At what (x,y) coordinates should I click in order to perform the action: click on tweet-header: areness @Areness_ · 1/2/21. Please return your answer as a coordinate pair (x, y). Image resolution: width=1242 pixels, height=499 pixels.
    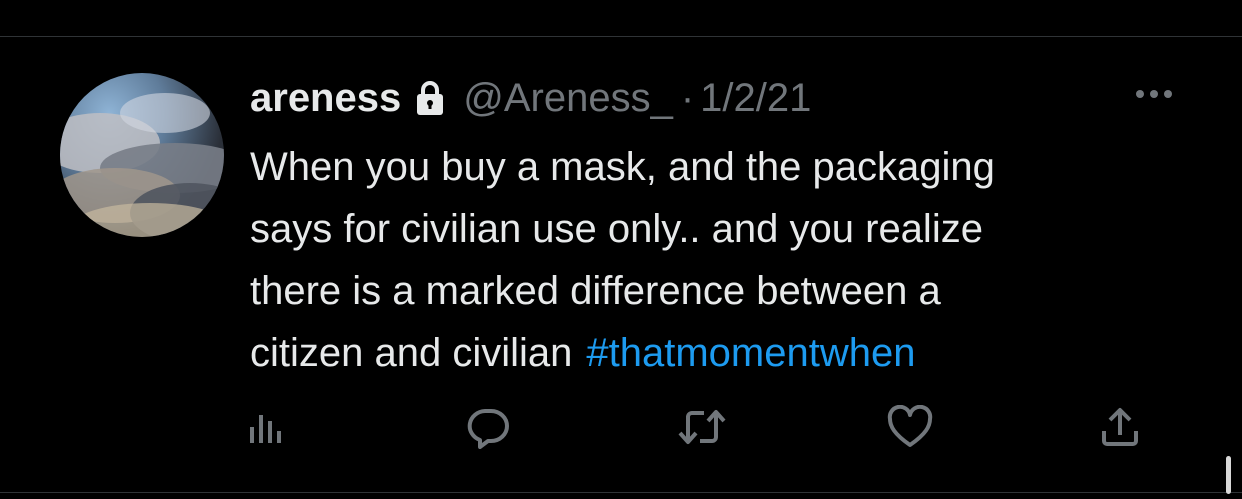
    Looking at the image, I should click on (530, 98).